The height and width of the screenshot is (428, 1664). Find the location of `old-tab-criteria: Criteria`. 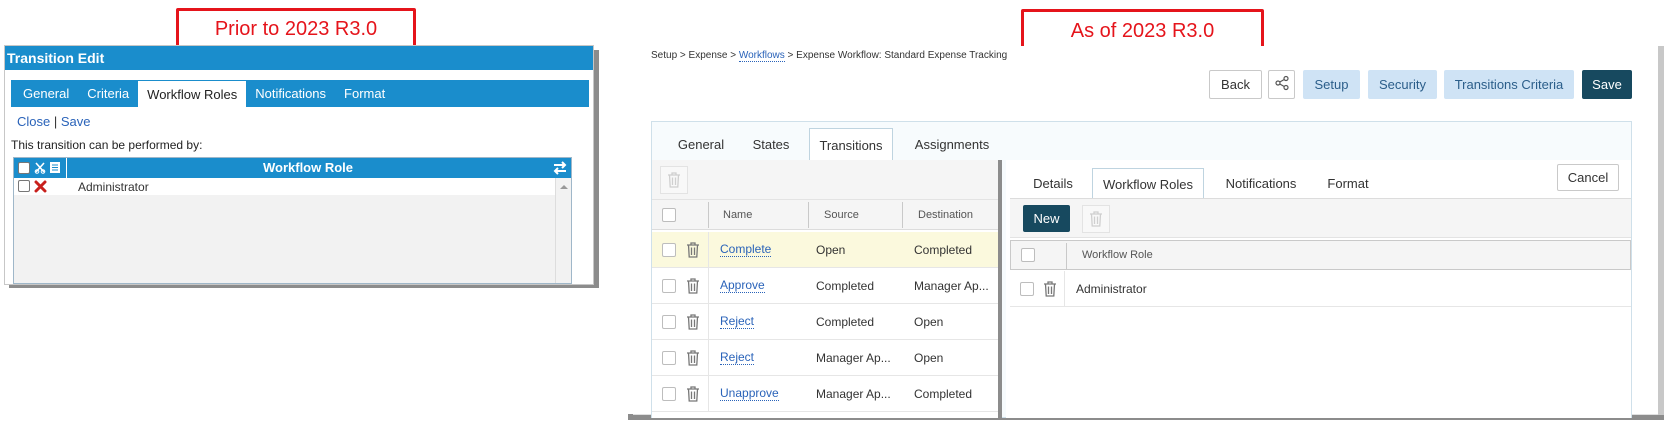

old-tab-criteria: Criteria is located at coordinates (108, 93).